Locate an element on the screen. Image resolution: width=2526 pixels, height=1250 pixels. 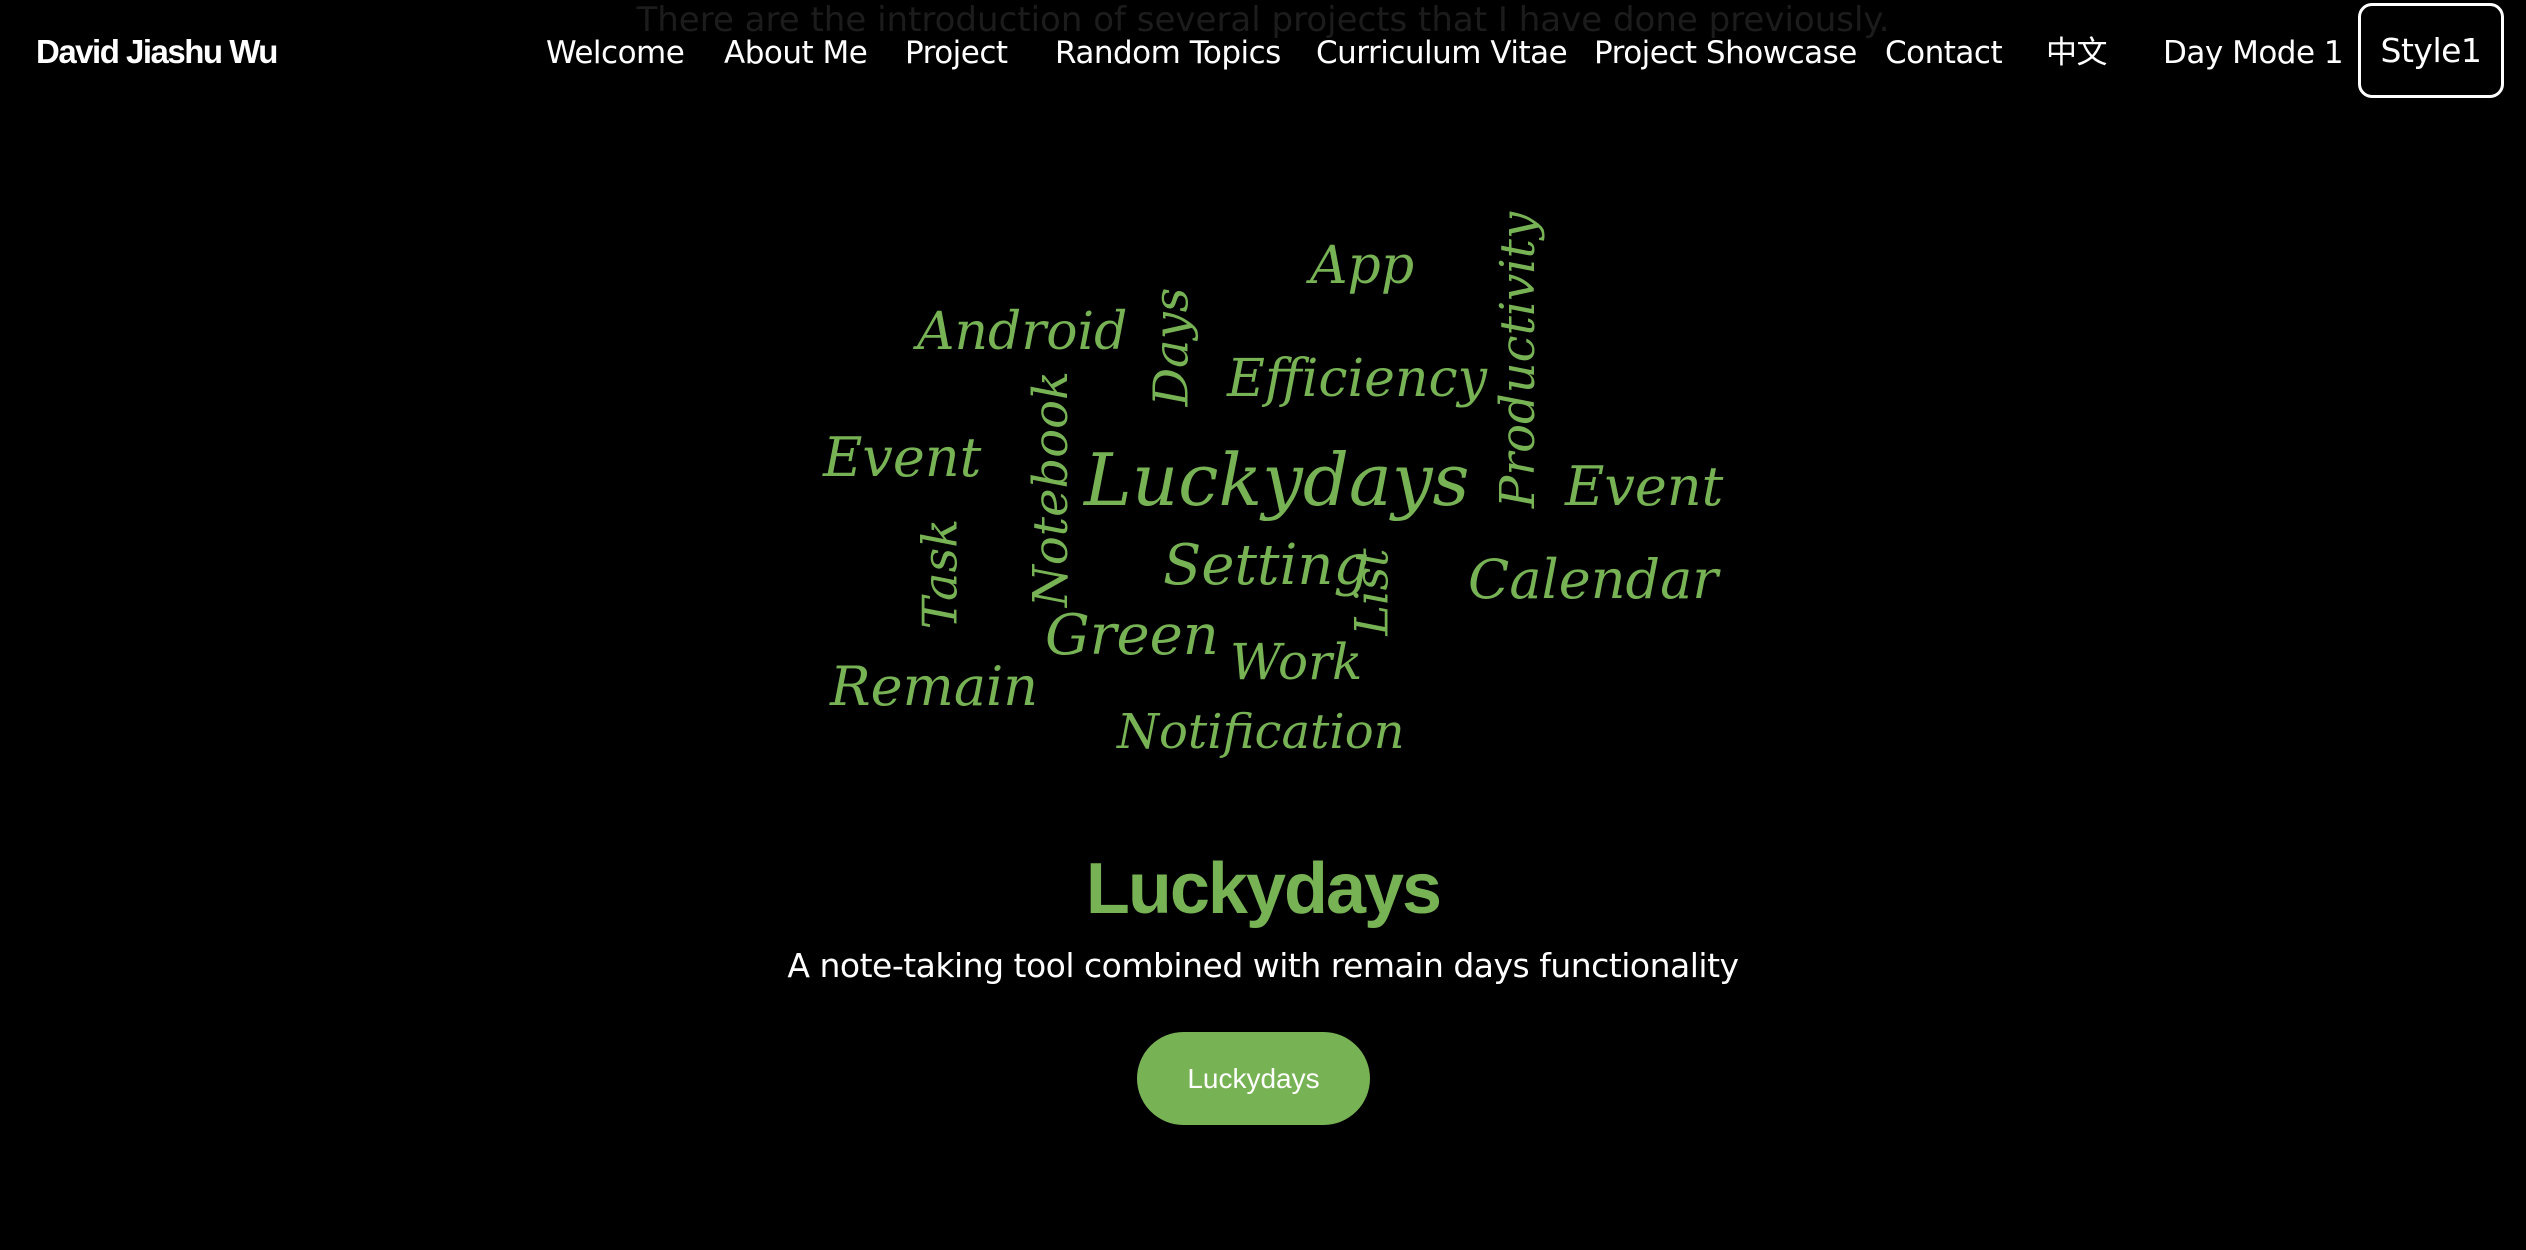
nav-random-topics: Random Topics is located at coordinates (1168, 53).